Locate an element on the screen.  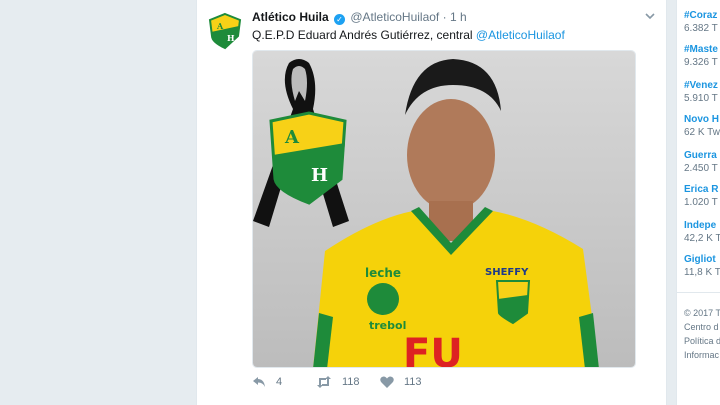
trend-title: Novo H is located at coordinates (701, 119).